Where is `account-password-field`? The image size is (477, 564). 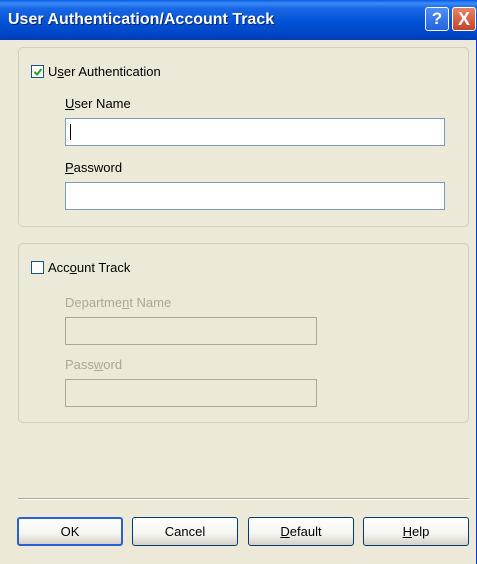
account-password-field is located at coordinates (191, 393).